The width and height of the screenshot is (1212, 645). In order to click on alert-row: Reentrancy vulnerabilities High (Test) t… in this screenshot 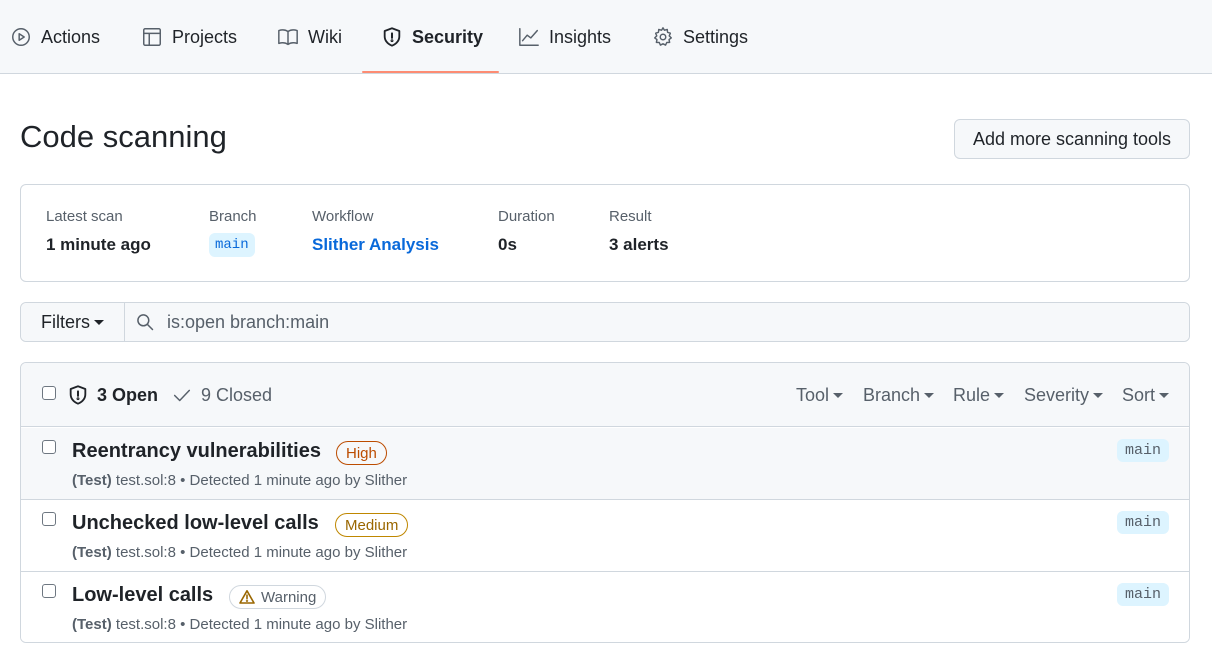, I will do `click(605, 464)`.